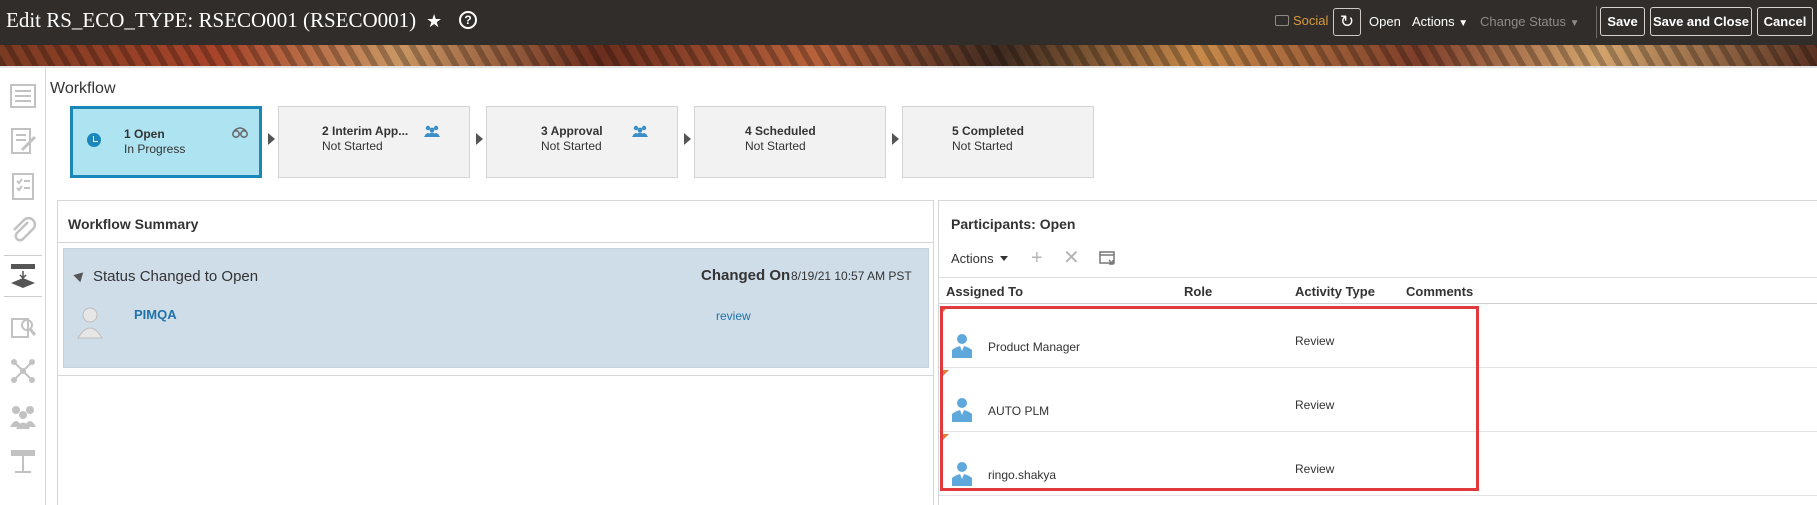  I want to click on help-icon: ?, so click(468, 20).